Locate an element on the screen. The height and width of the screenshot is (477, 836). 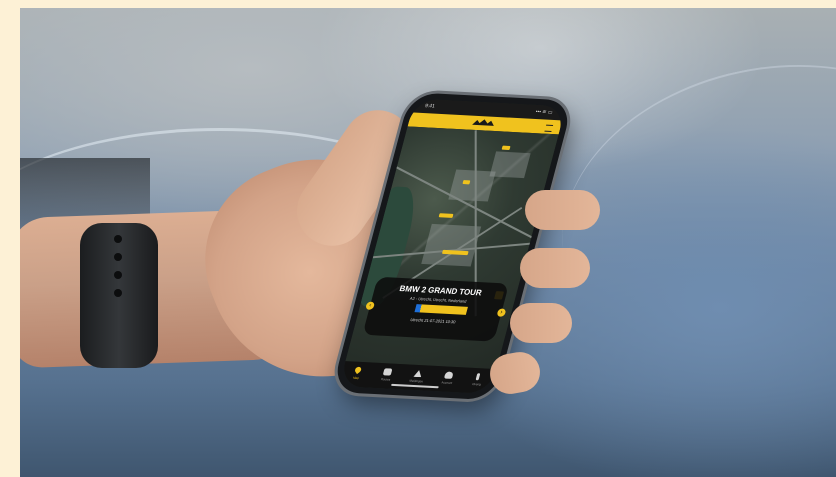
tab-label: Map is located at coordinates (356, 378).